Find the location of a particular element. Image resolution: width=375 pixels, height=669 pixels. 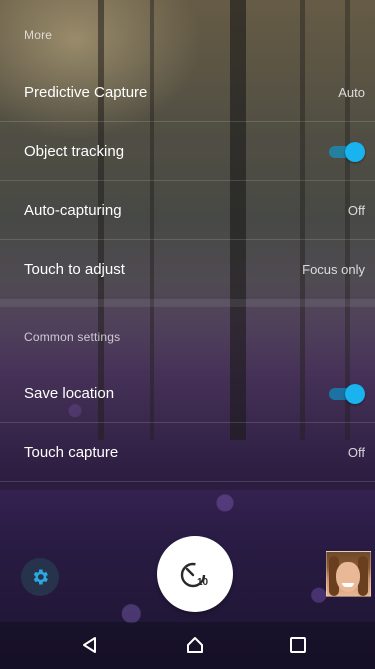

setting-auto-capturing: Auto-capturing Off is located at coordinates (187, 210).